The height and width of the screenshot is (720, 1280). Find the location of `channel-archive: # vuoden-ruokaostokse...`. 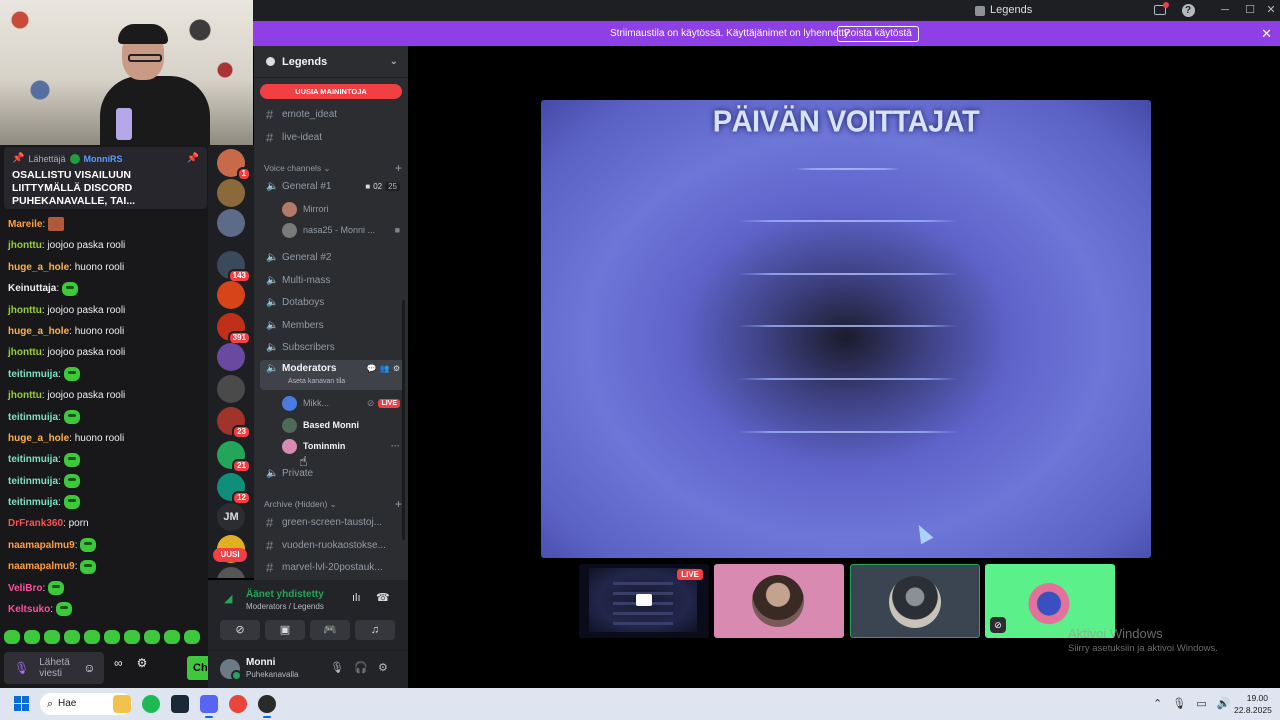

channel-archive: # vuoden-ruokaostokse... is located at coordinates (332, 545).